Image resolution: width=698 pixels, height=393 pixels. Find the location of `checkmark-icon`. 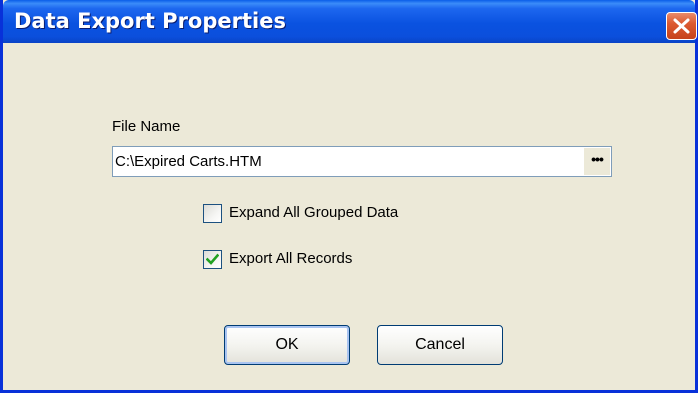

checkmark-icon is located at coordinates (212, 259).